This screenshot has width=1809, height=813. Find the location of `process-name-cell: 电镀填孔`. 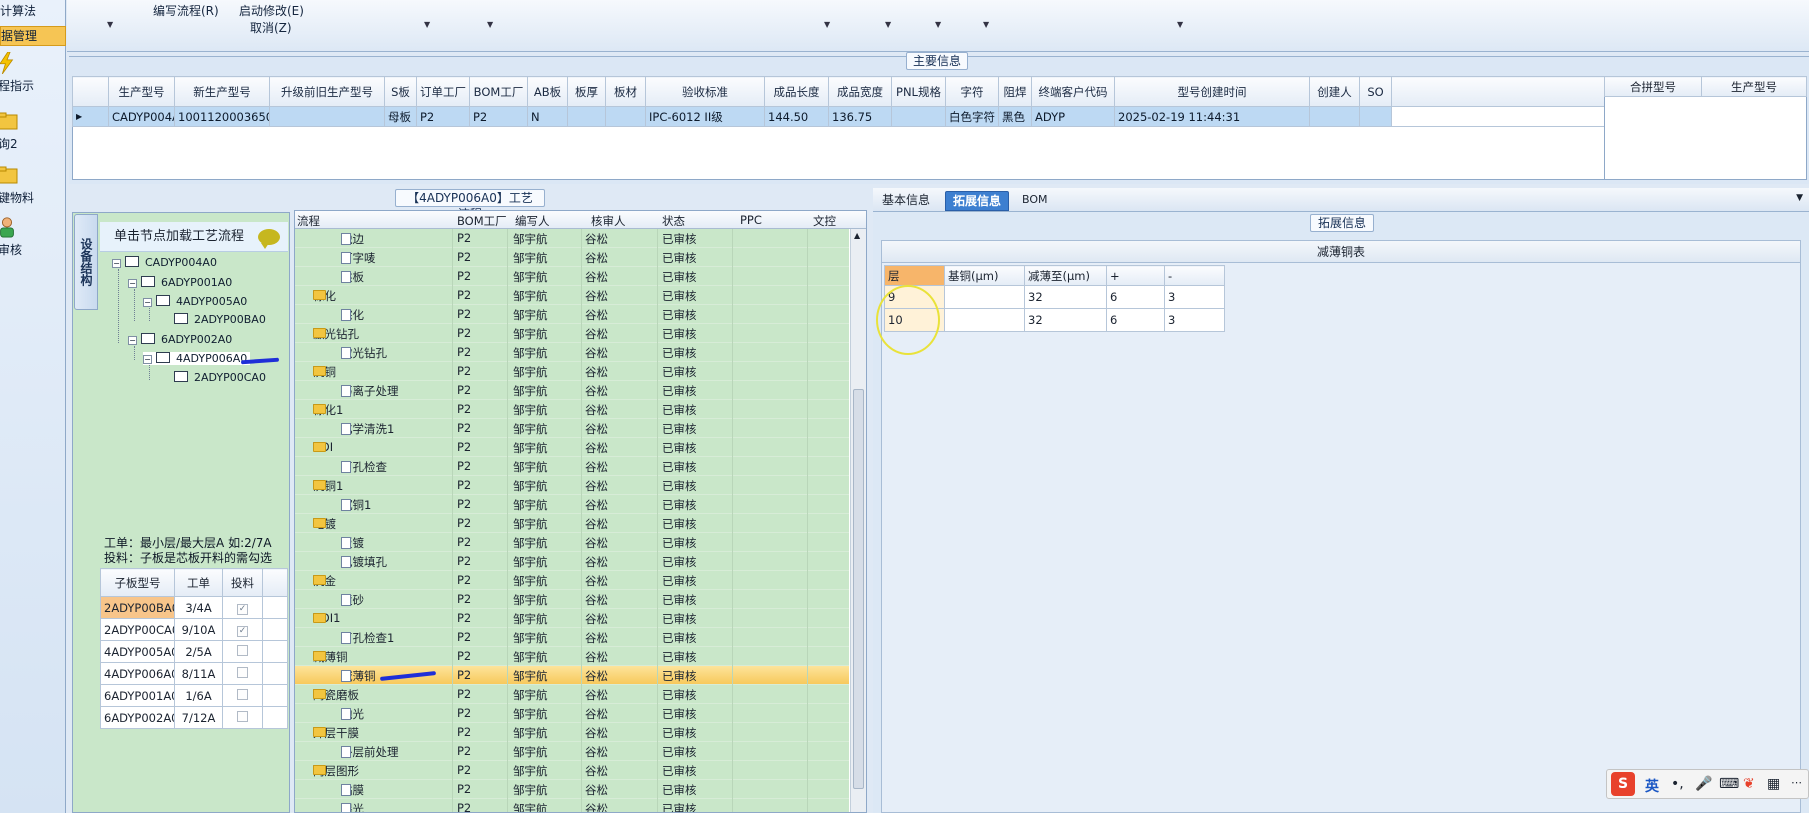

process-name-cell: 电镀填孔 is located at coordinates (364, 562).